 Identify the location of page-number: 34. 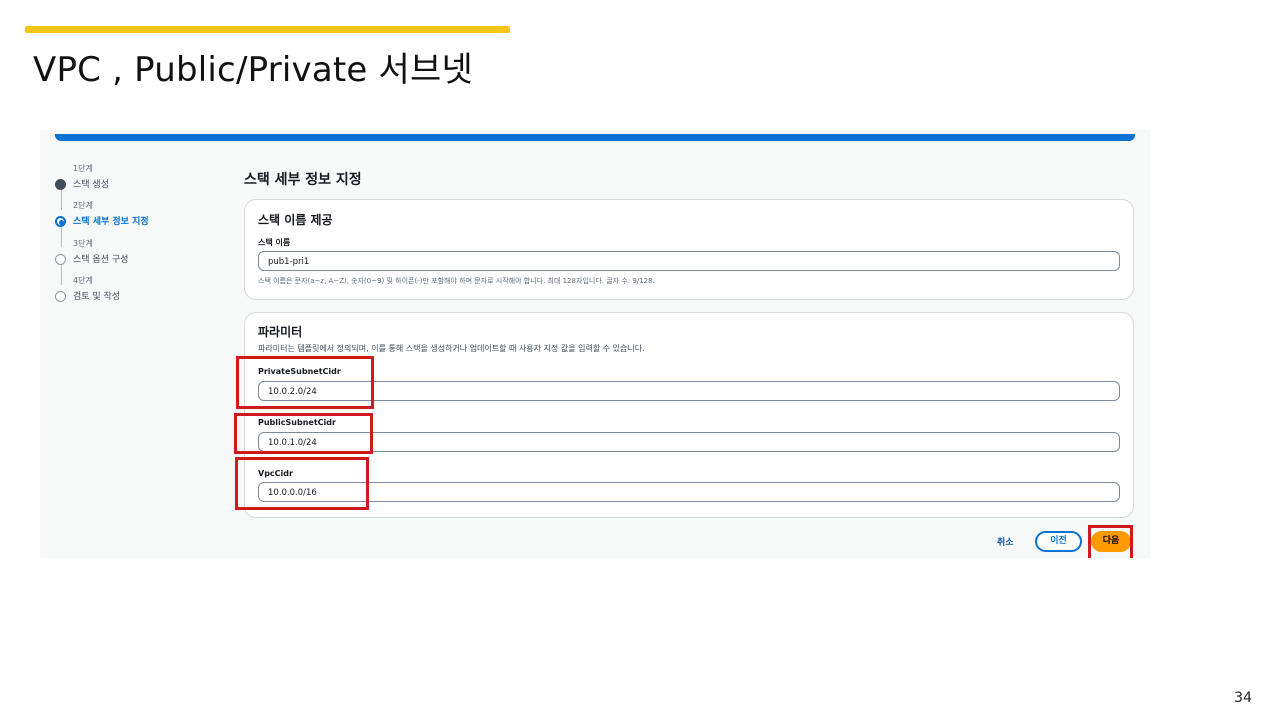
(1243, 698).